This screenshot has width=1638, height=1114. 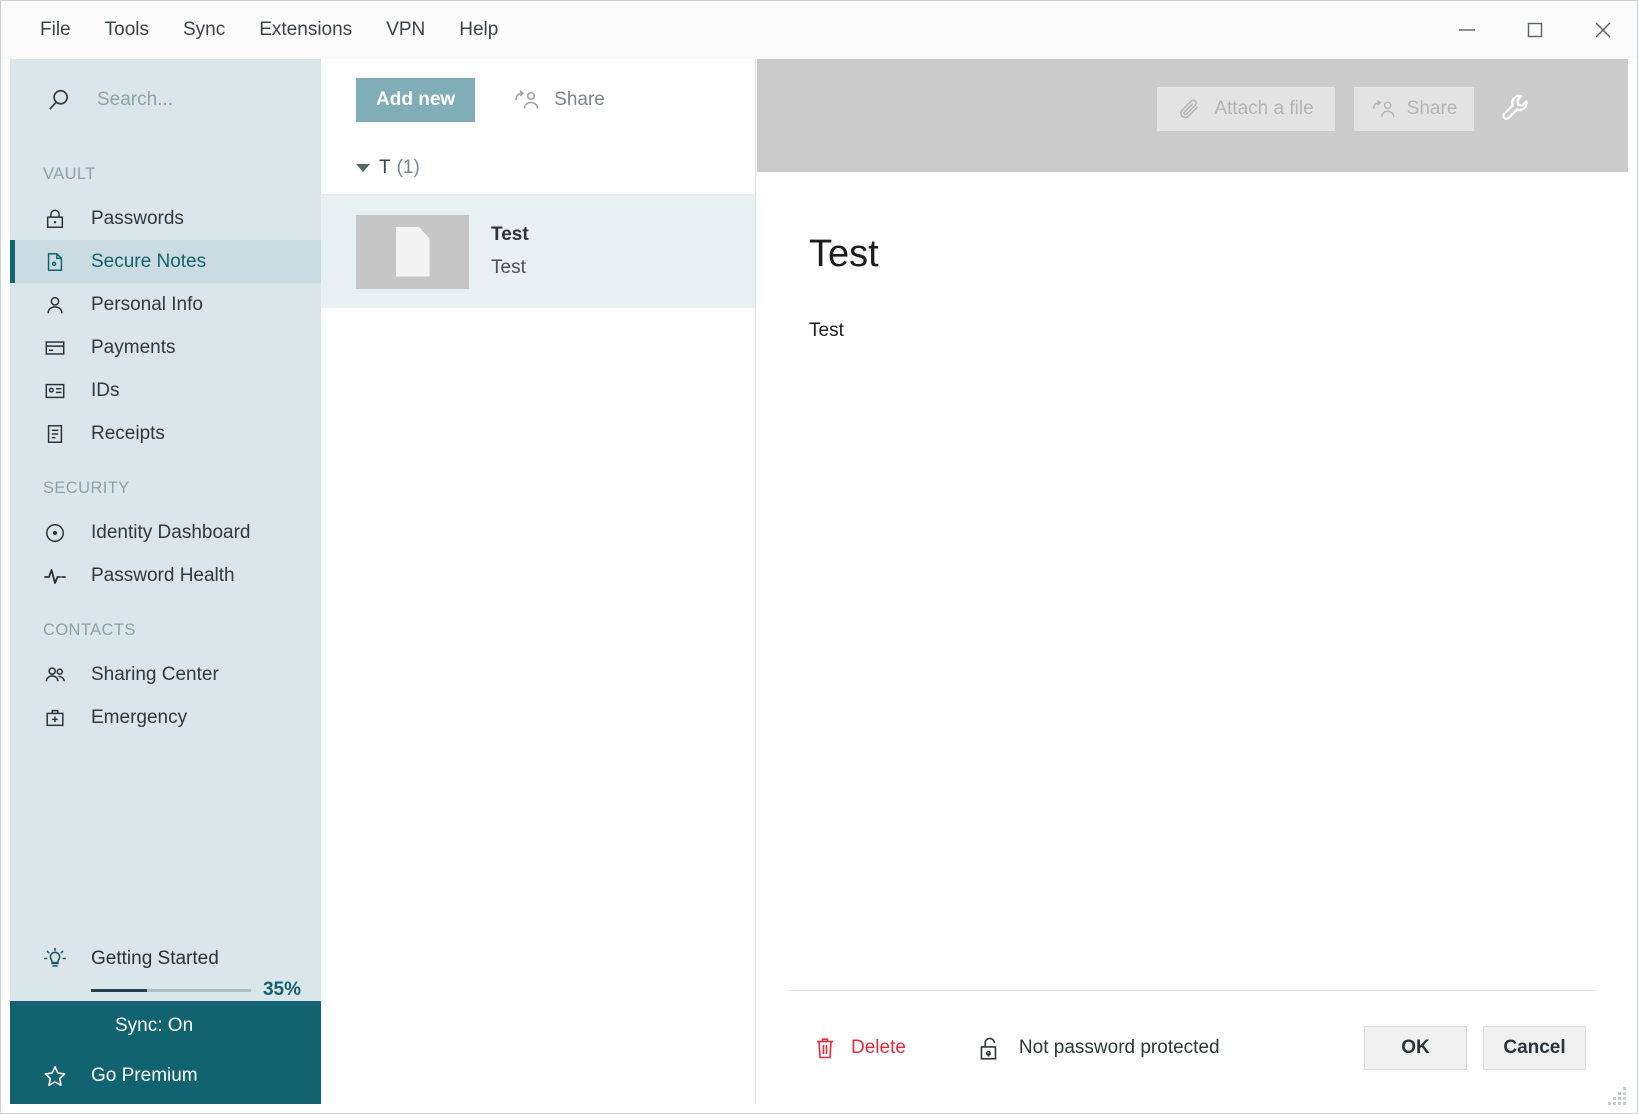 I want to click on sidebar-item-label: Secure Notes, so click(x=149, y=261).